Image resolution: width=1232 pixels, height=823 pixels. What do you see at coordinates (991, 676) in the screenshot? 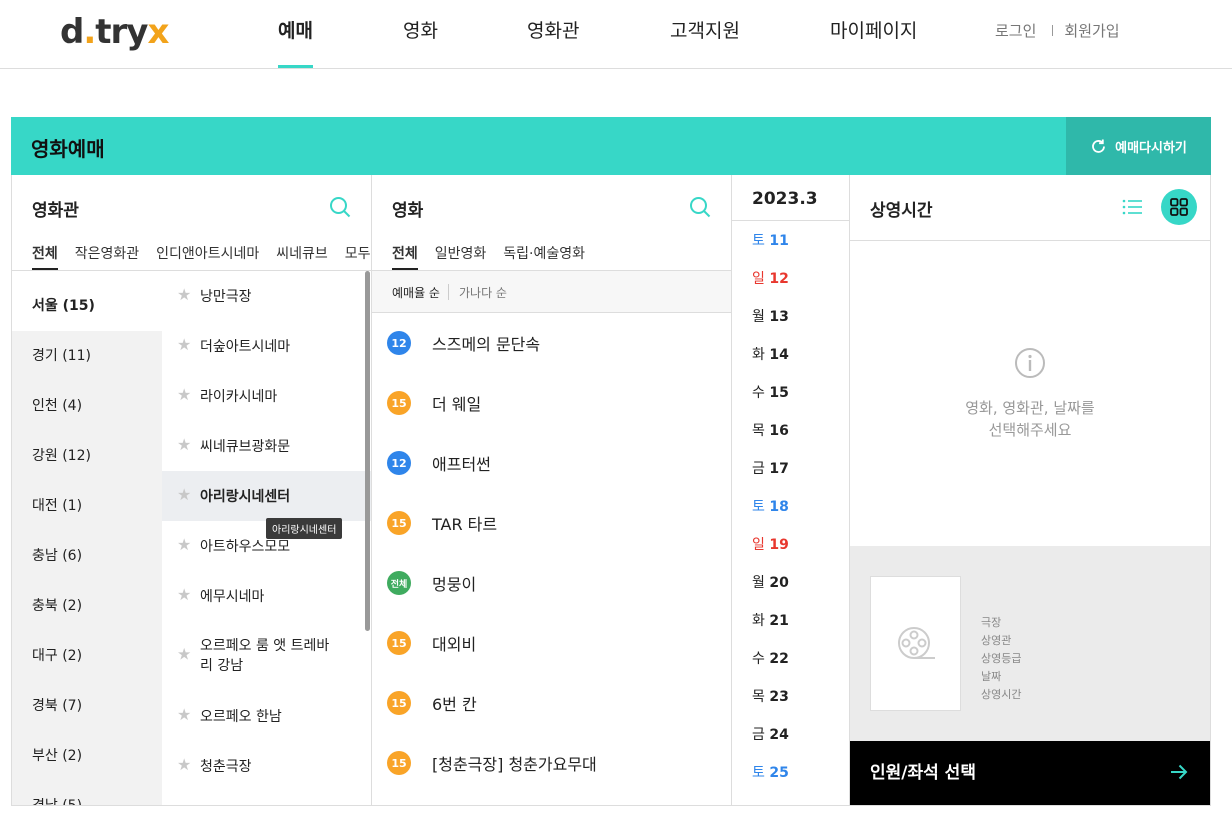
I see `meta-date: 날짜` at bounding box center [991, 676].